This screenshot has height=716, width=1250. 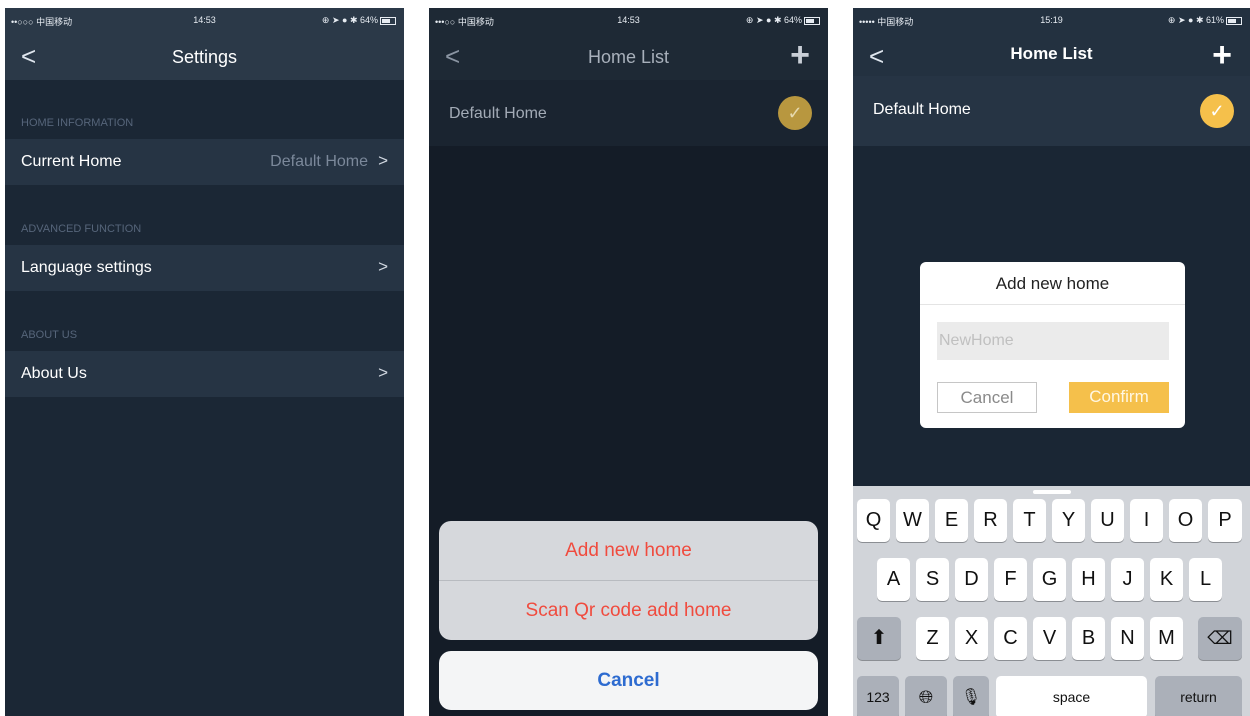 I want to click on row-label: Current Home, so click(x=71, y=161).